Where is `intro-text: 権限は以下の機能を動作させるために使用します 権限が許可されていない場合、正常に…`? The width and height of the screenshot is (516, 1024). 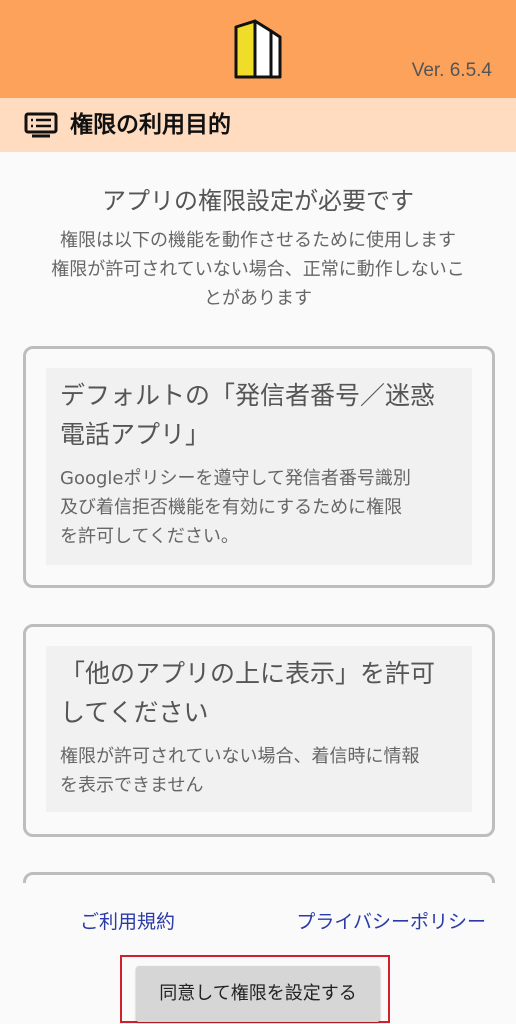 intro-text: 権限は以下の機能を動作させるために使用します 権限が許可されていない場合、正常に… is located at coordinates (258, 269).